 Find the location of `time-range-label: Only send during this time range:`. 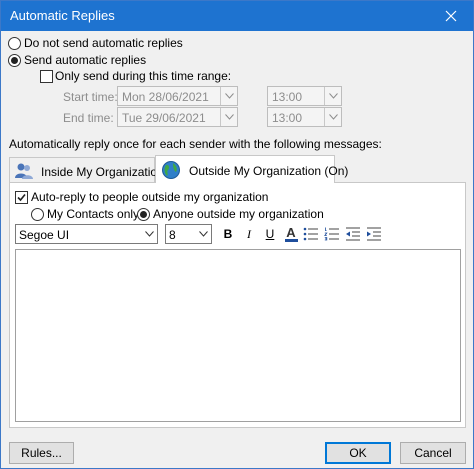

time-range-label: Only send during this time range: is located at coordinates (143, 76).